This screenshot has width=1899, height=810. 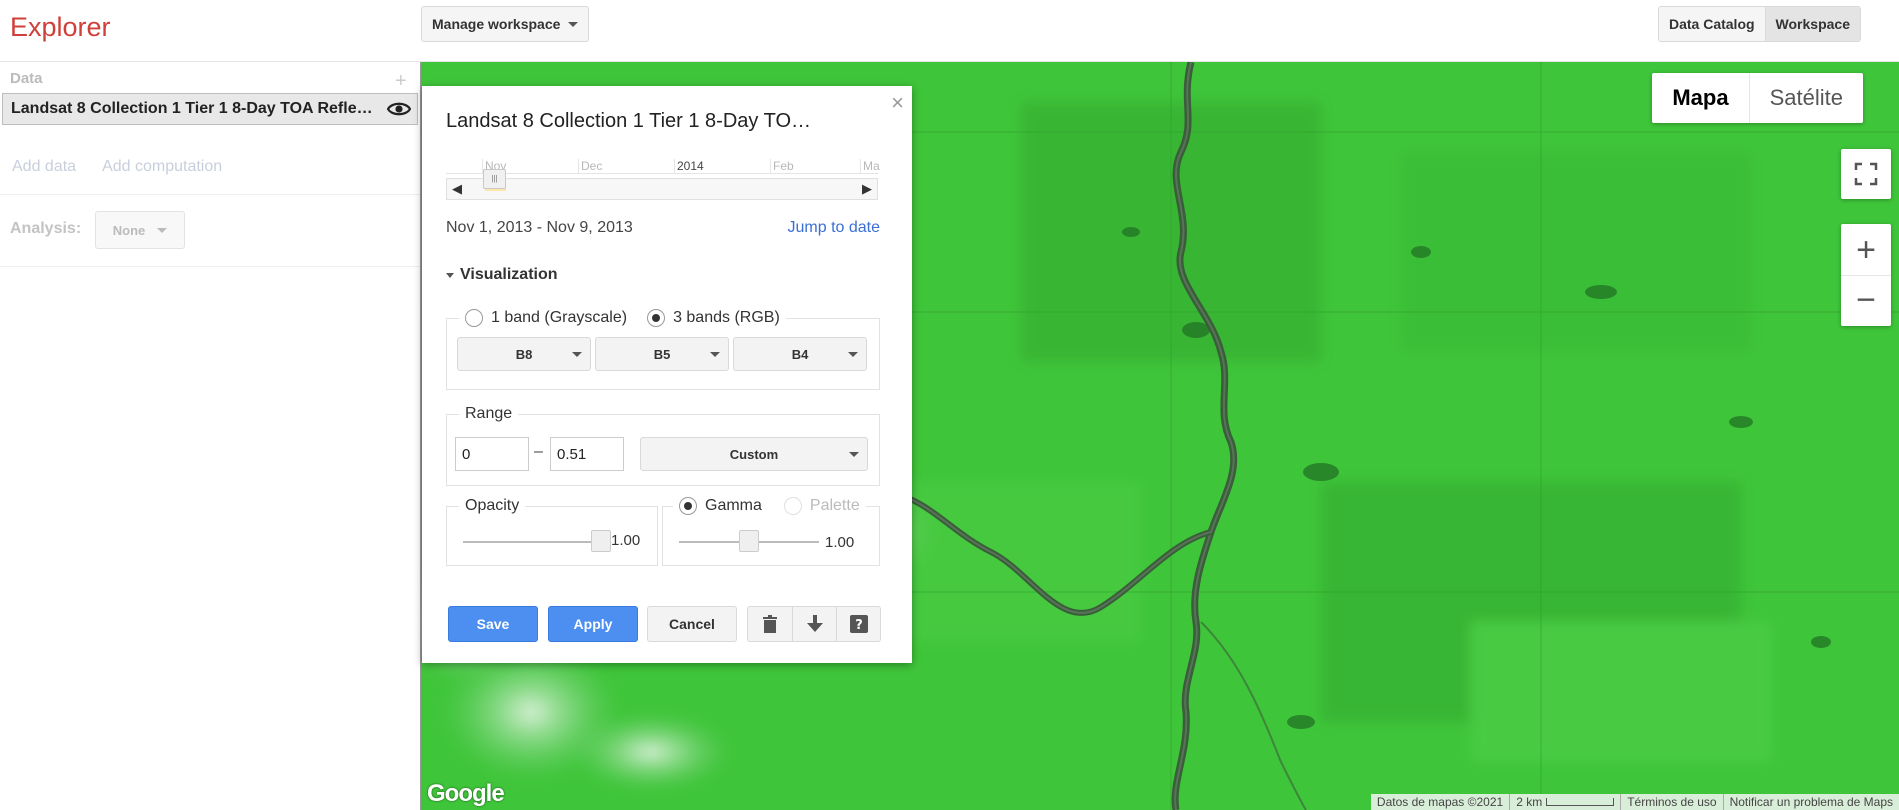 I want to click on layer-actions: ?, so click(x=814, y=624).